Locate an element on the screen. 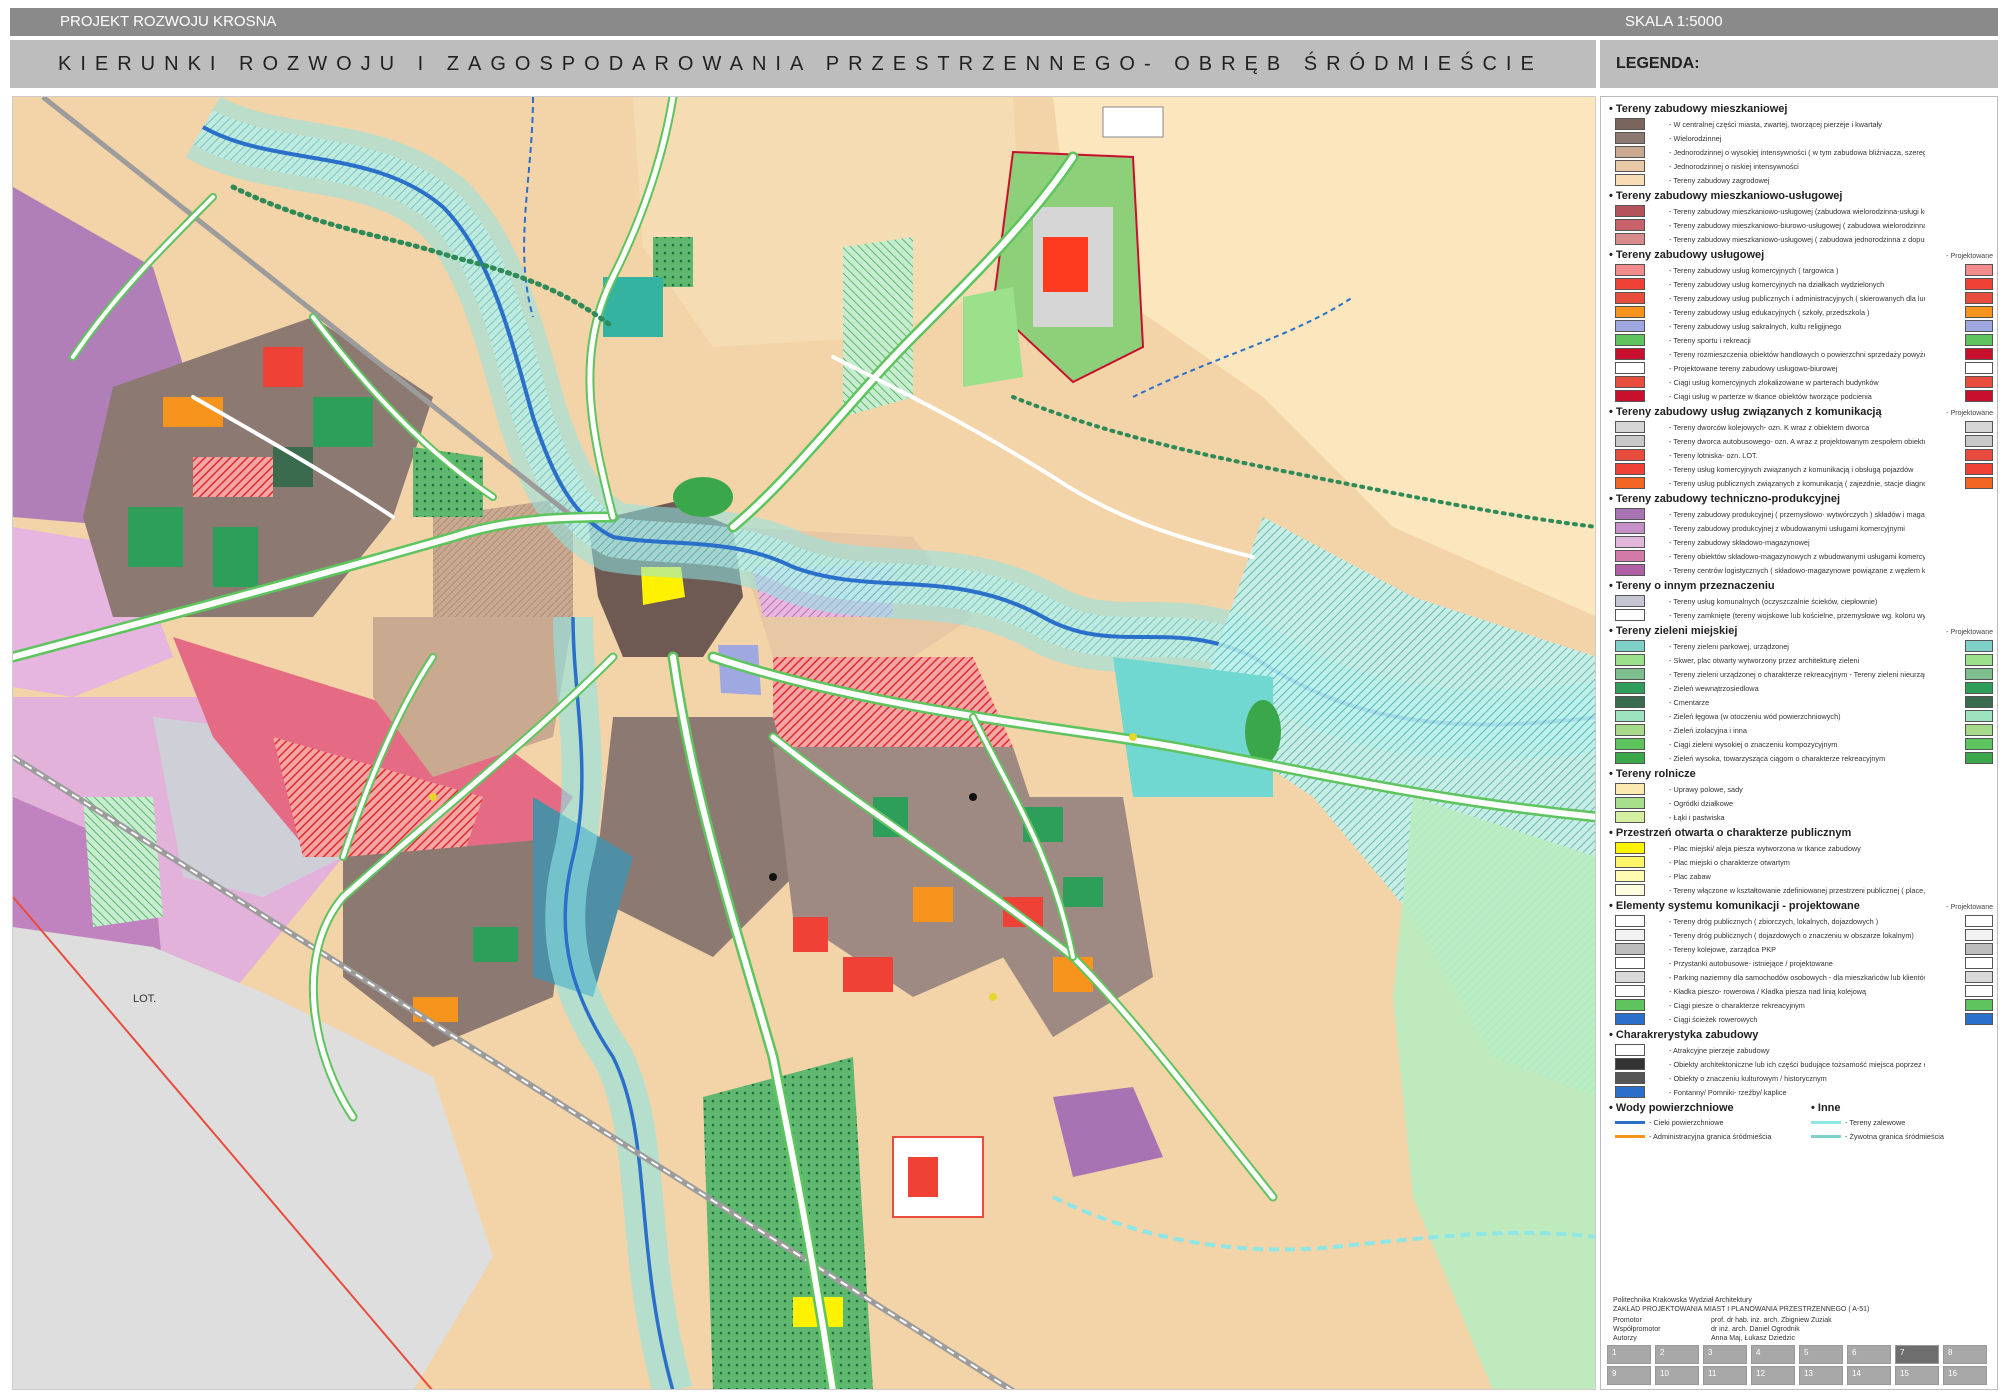 Image resolution: width=2000 pixels, height=1400 pixels. legend-item: - Tereny lotniska- ozn. LOT. is located at coordinates (1805, 455).